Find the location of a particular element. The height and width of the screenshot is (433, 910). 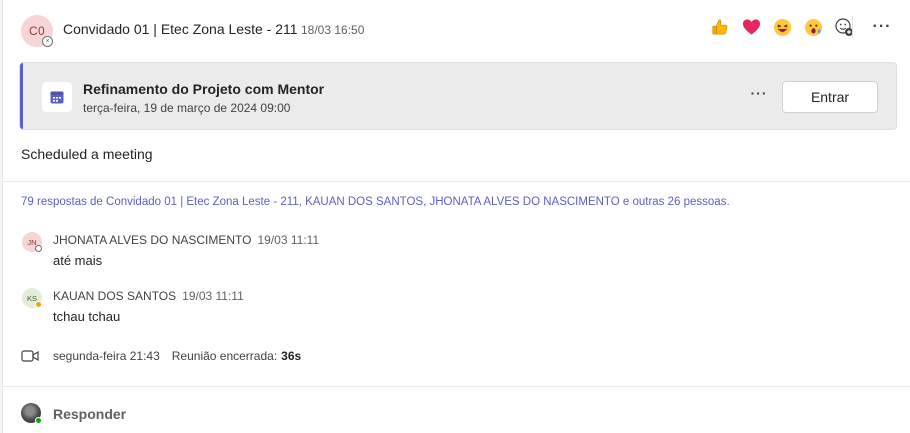

meeting-ended-time: segunda-feira 21:43 is located at coordinates (106, 356).